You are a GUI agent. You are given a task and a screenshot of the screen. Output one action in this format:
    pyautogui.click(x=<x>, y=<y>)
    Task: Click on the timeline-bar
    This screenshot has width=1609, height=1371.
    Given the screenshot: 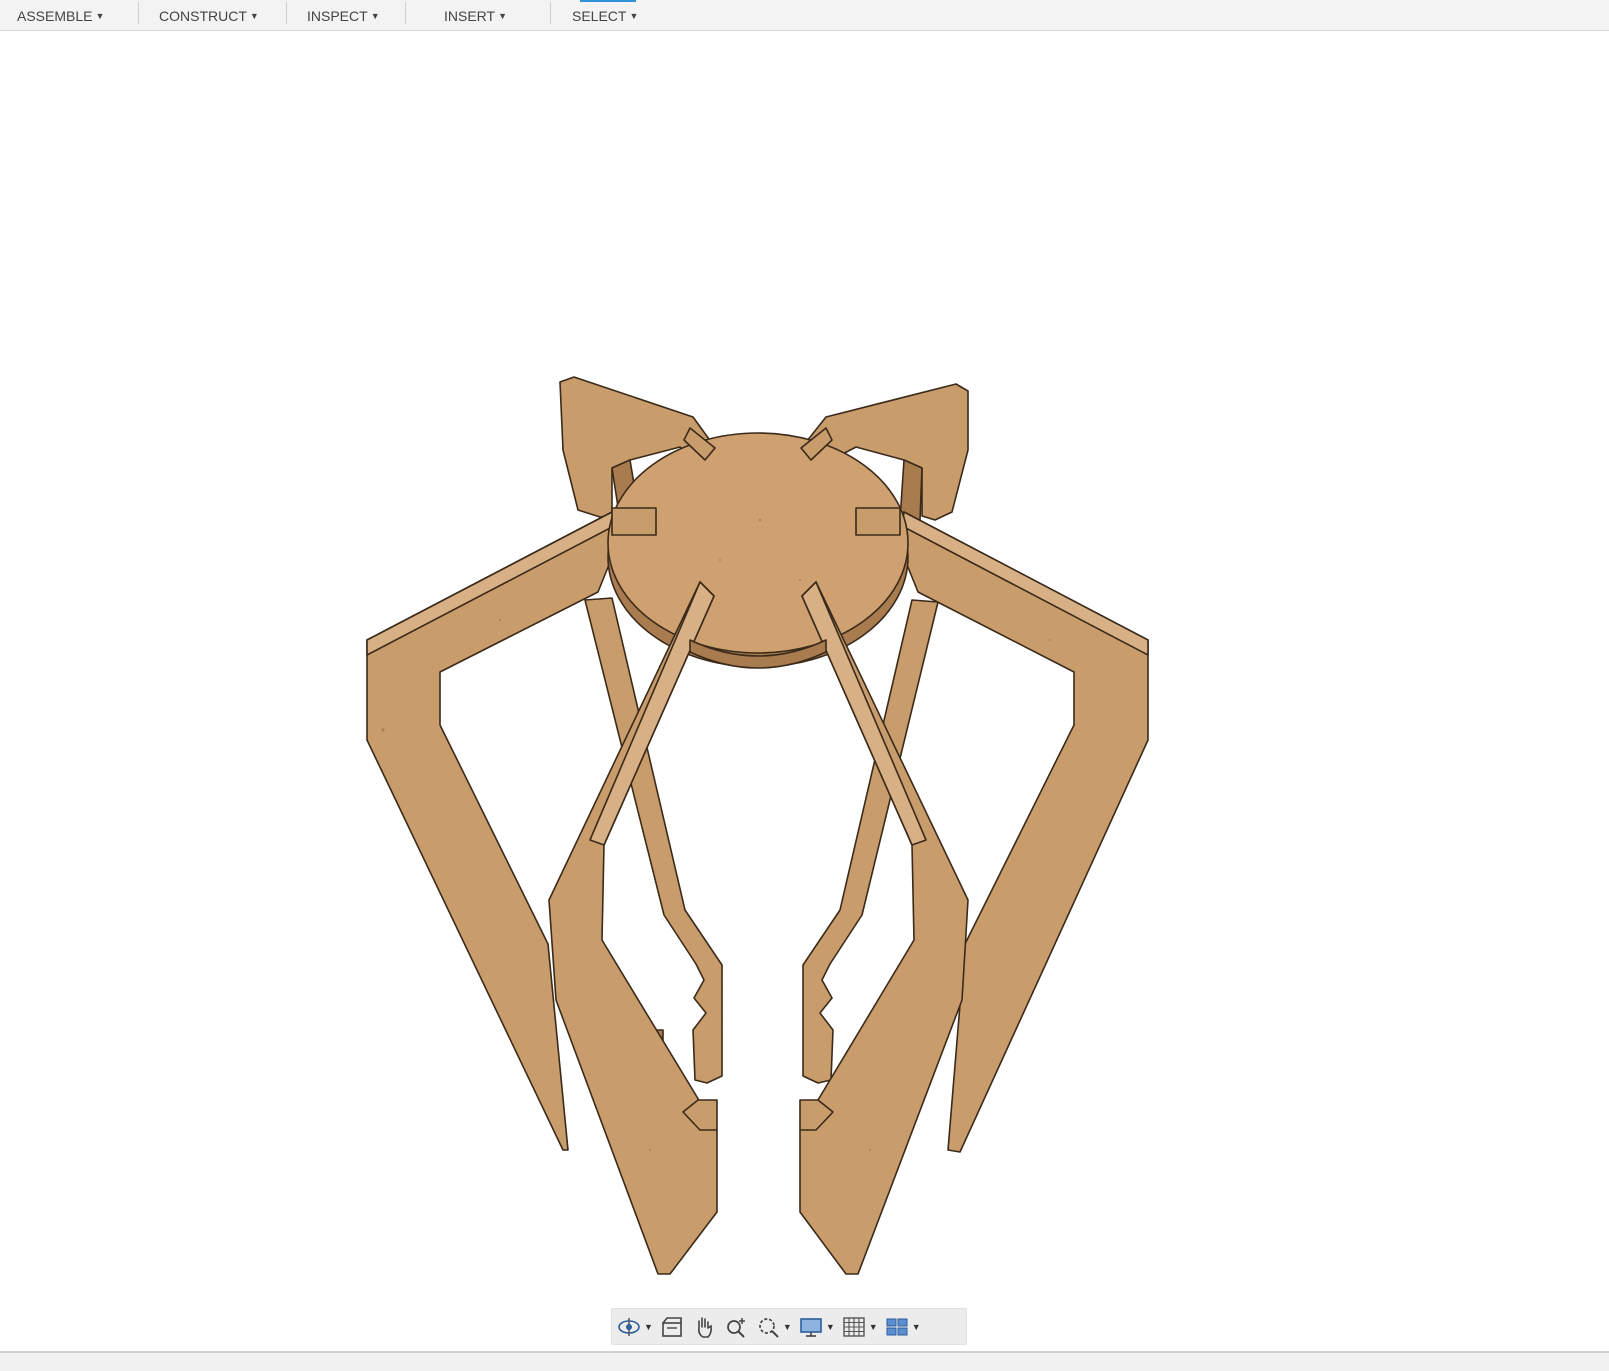 What is the action you would take?
    pyautogui.click(x=804, y=1361)
    